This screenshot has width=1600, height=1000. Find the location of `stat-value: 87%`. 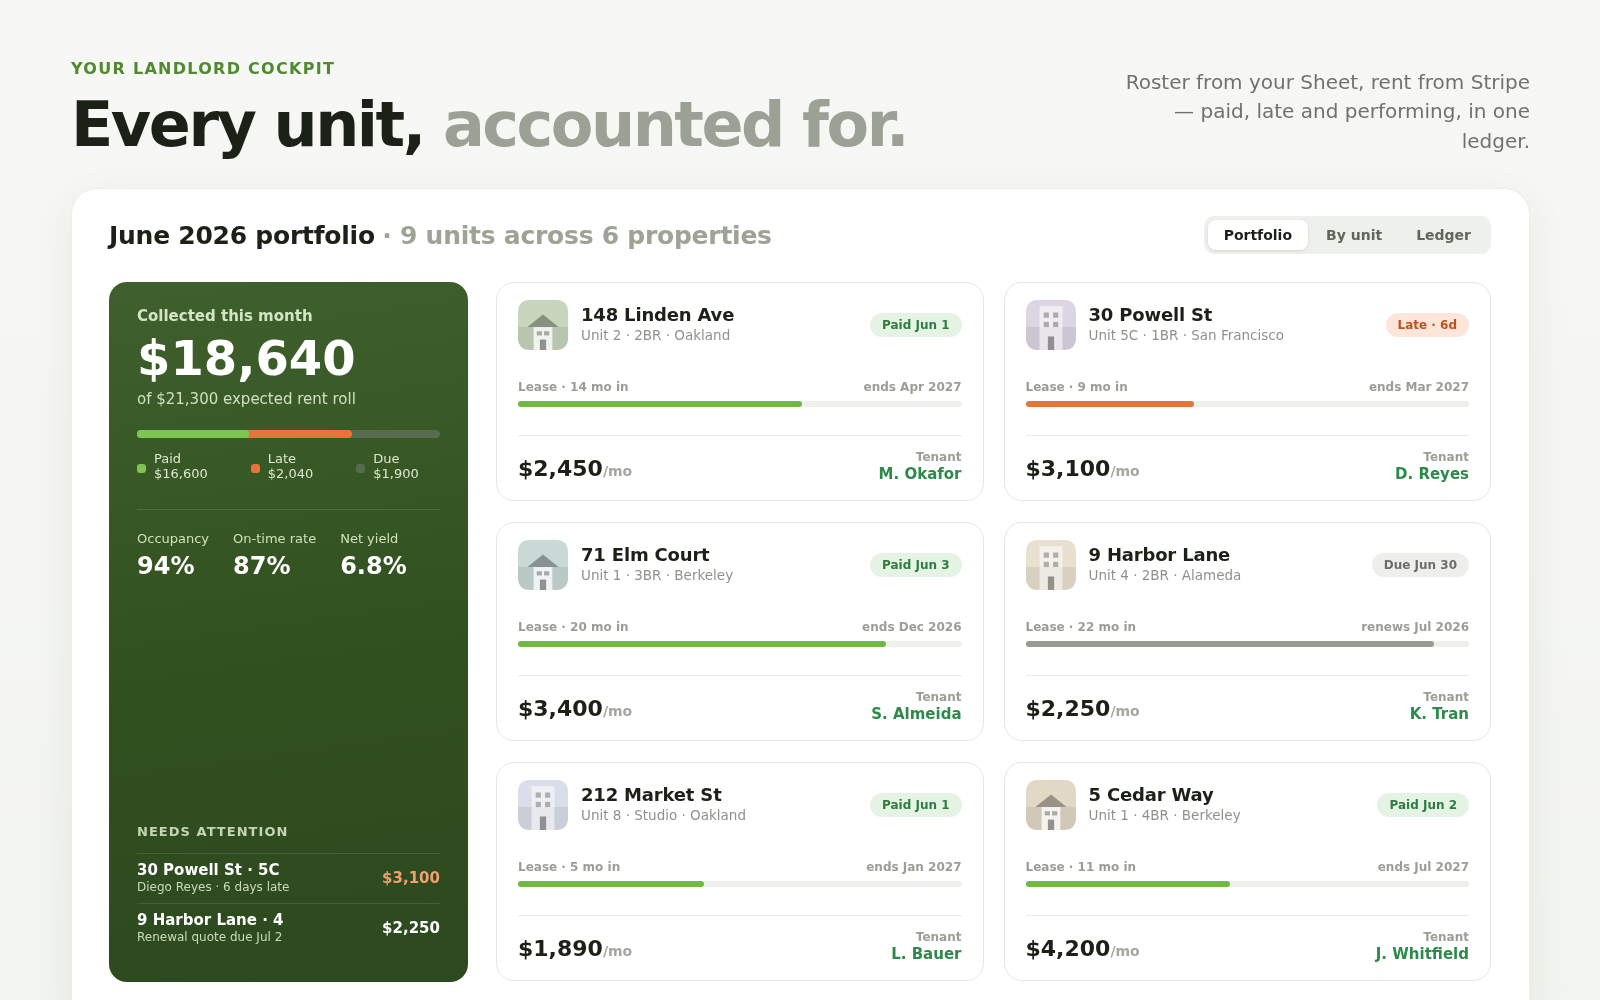

stat-value: 87% is located at coordinates (262, 566).